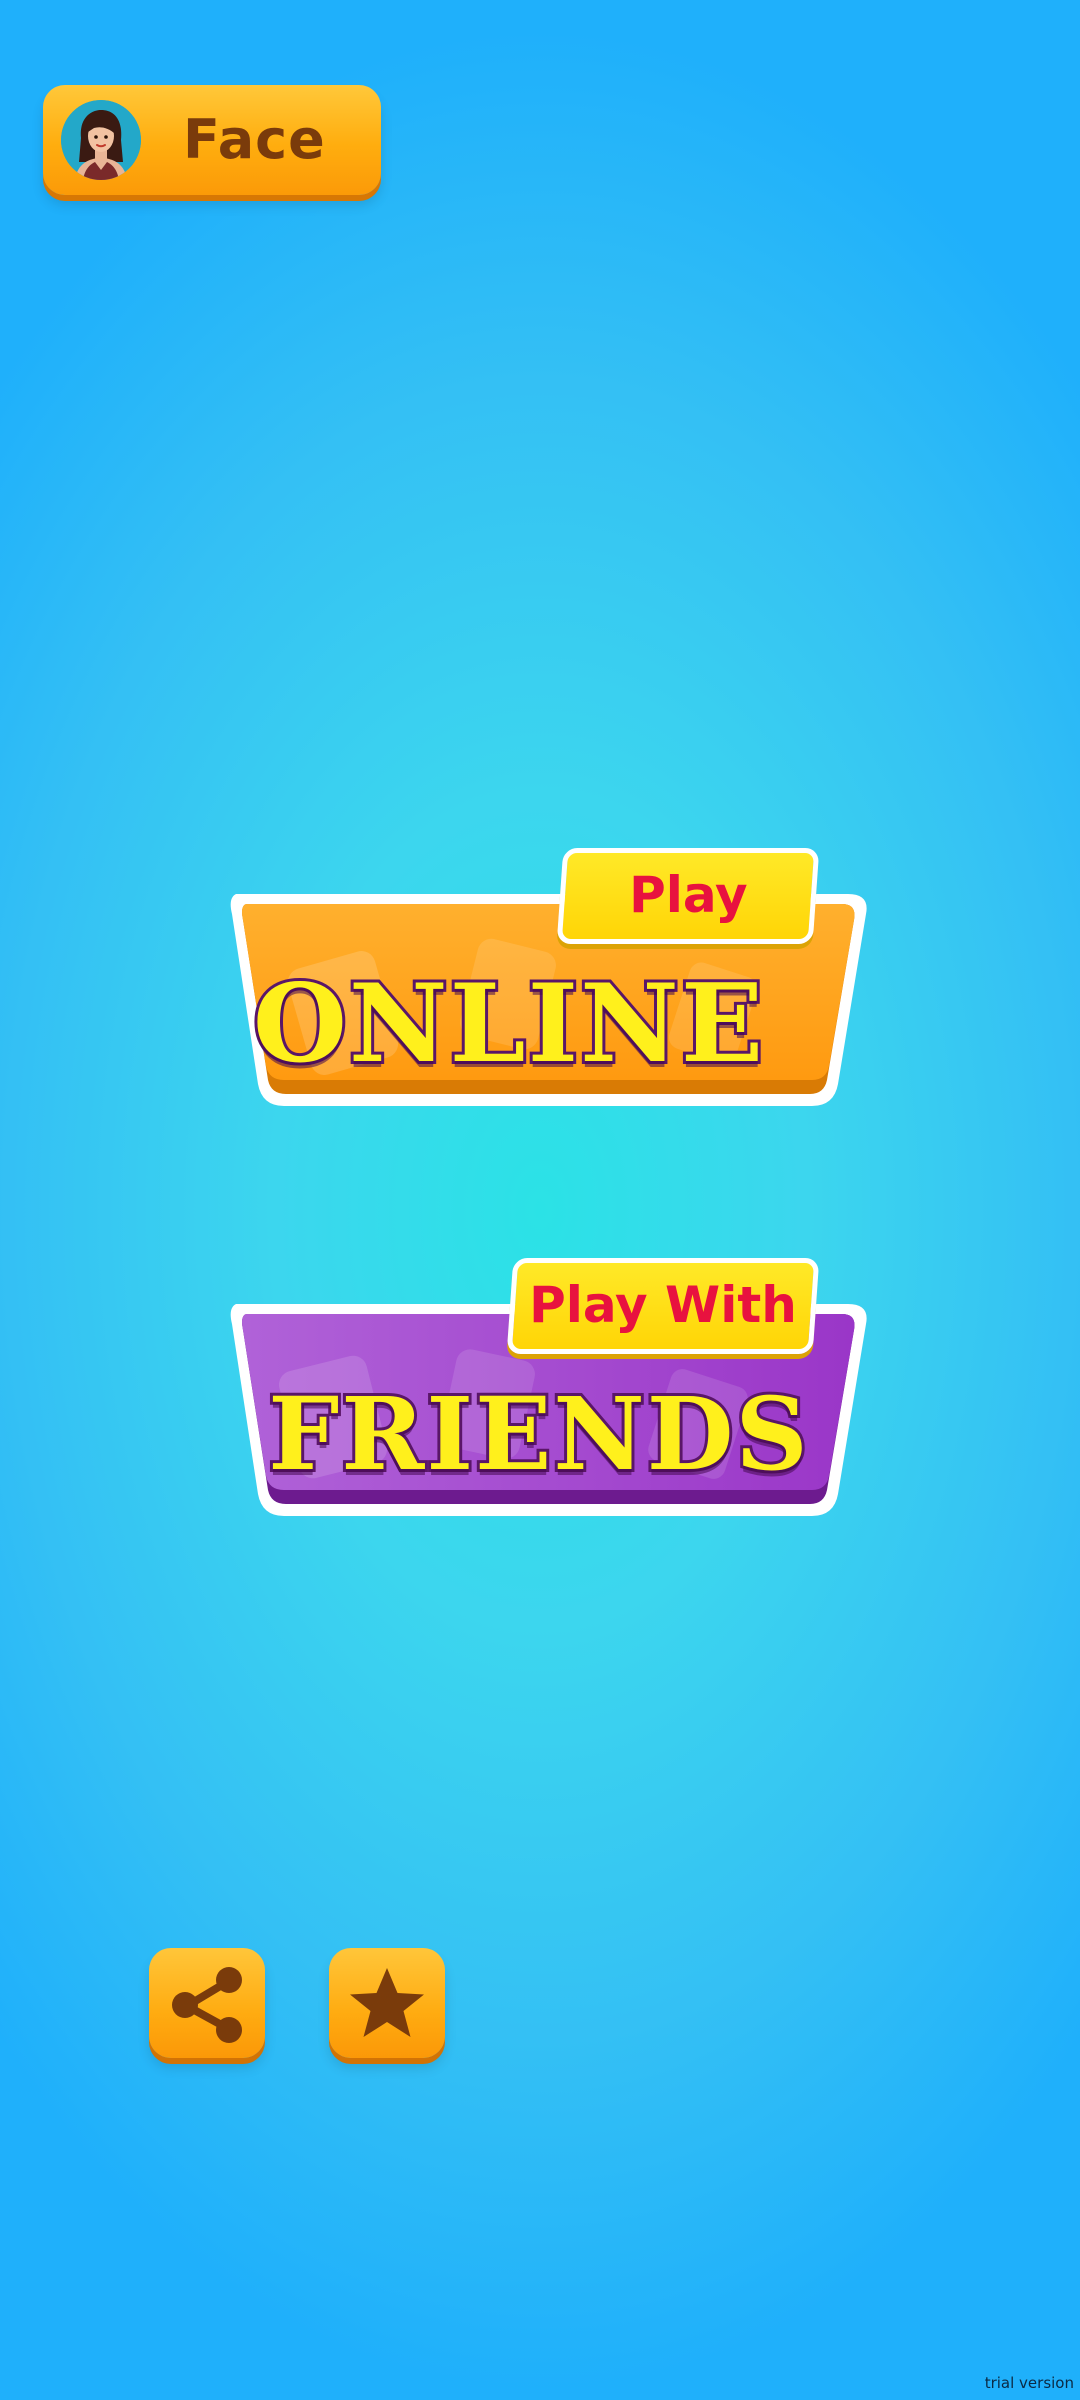  I want to click on avatar, so click(101, 140).